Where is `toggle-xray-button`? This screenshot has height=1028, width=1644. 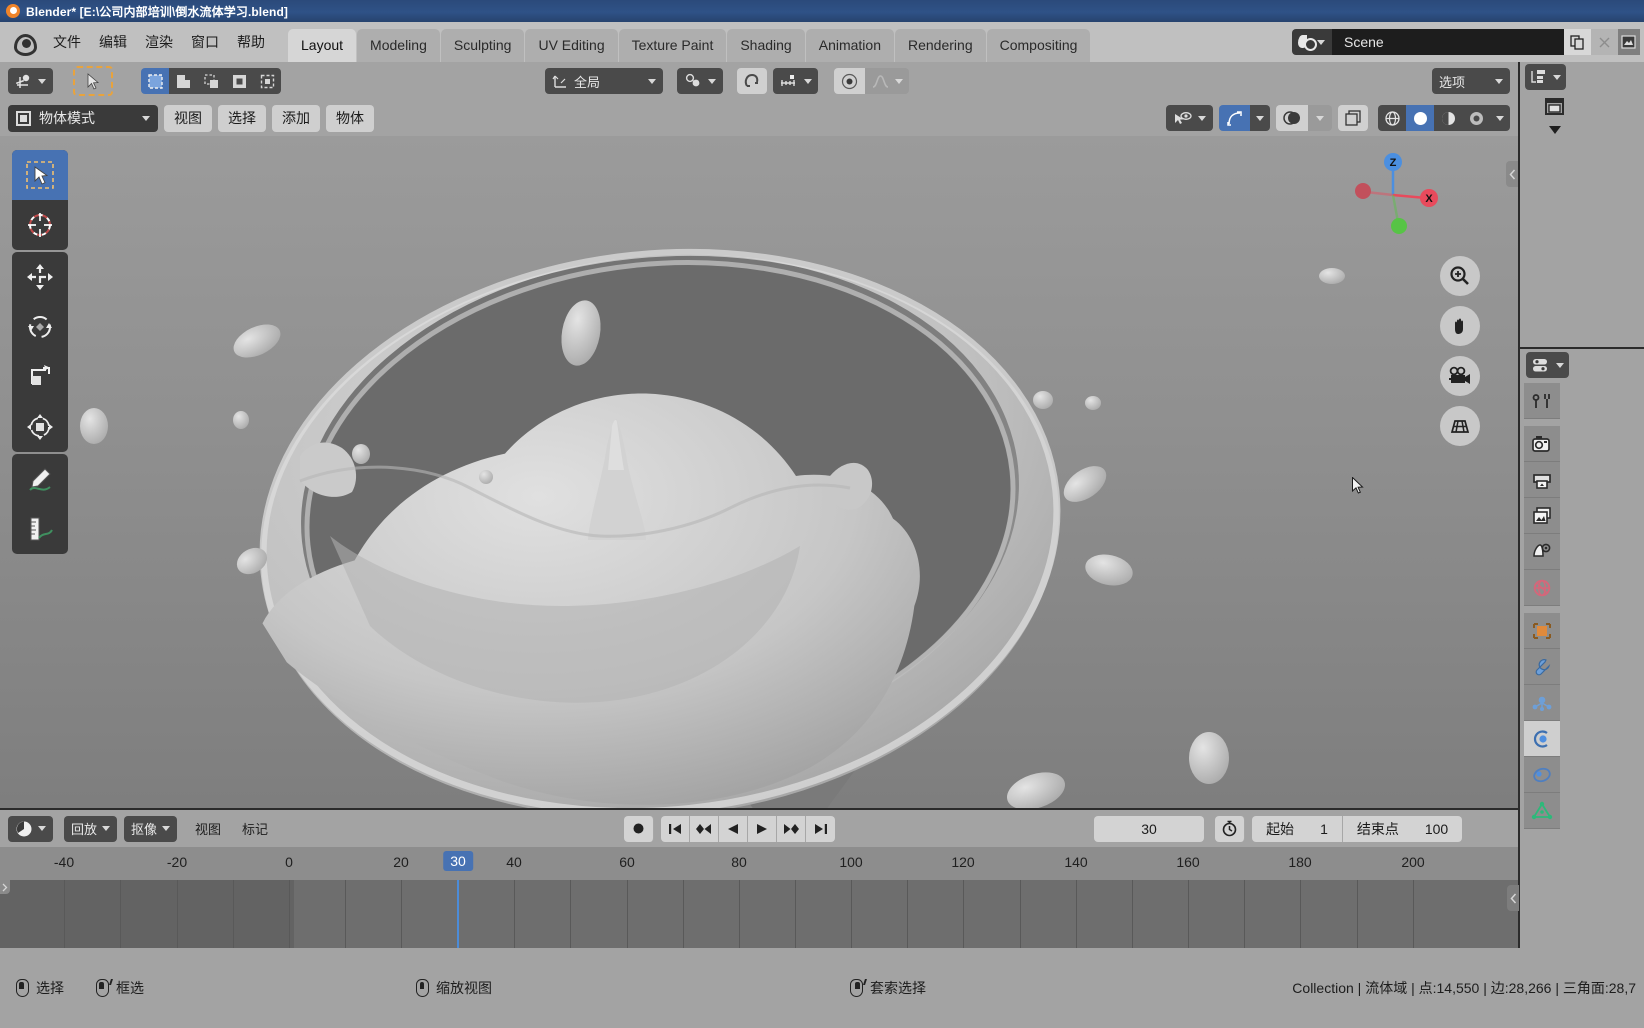
toggle-xray-button is located at coordinates (1353, 118).